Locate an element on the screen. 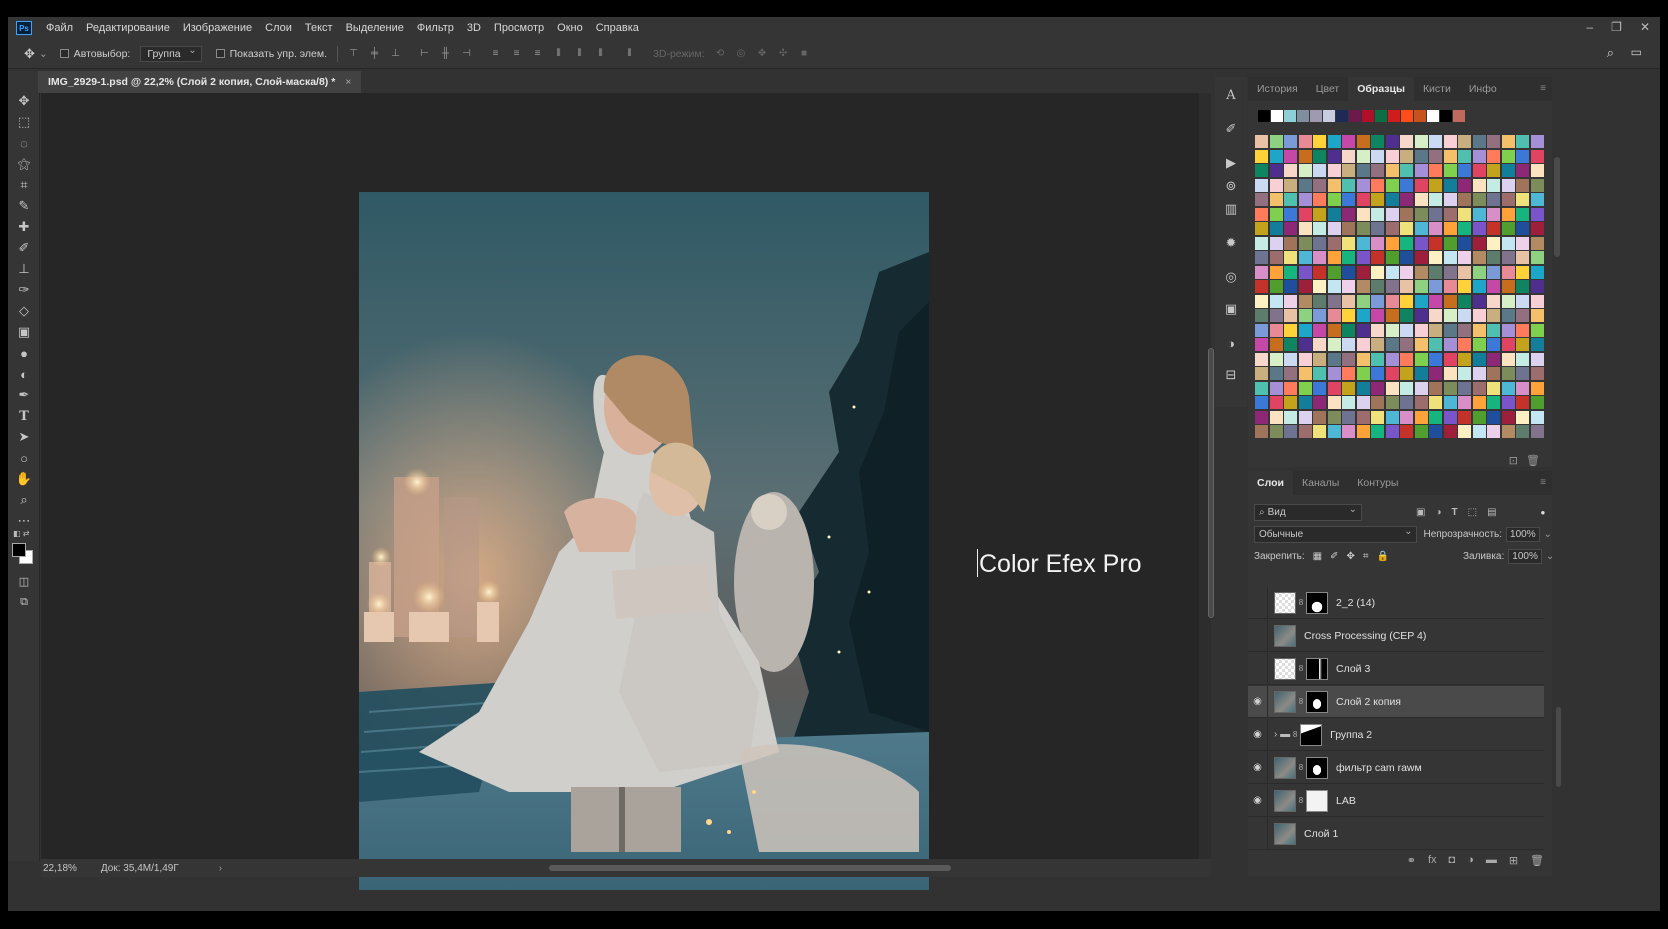  scroll-thumb is located at coordinates (1211, 483).